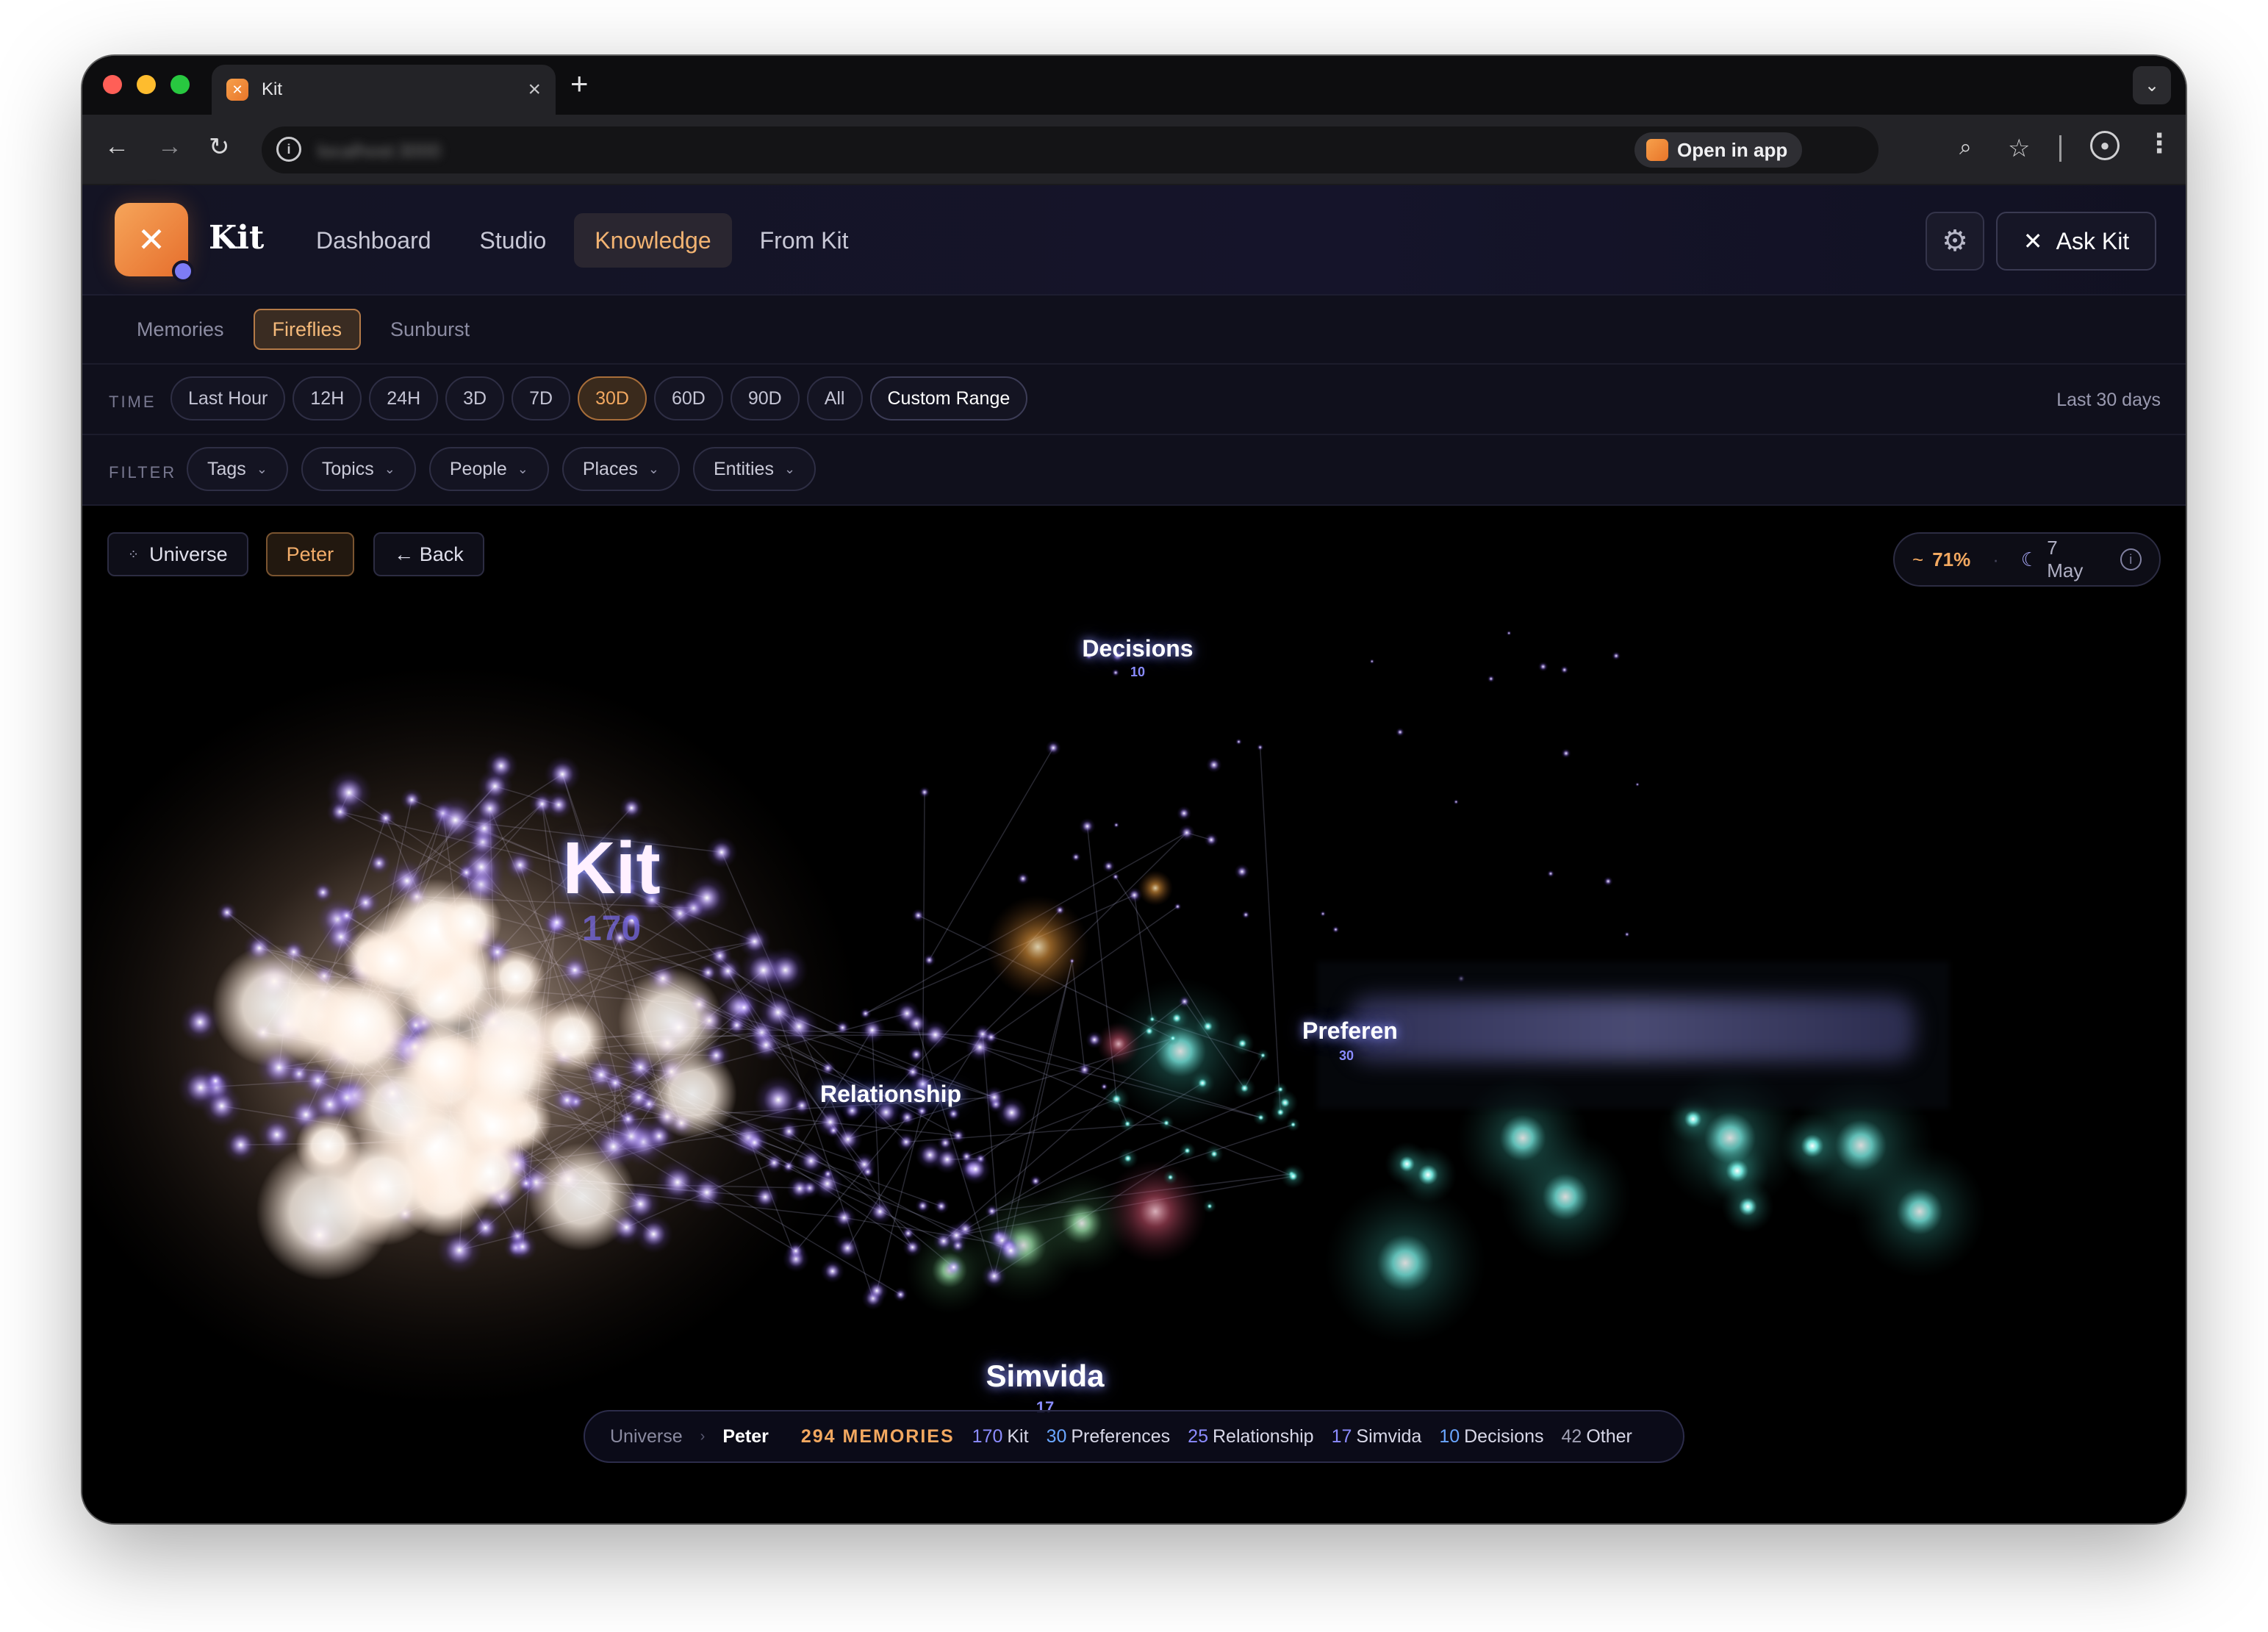 The width and height of the screenshot is (2268, 1632). Describe the element at coordinates (1146, 150) in the screenshot. I see `address-bar: i localhost:3000 Open in app ⌕ ☆` at that location.